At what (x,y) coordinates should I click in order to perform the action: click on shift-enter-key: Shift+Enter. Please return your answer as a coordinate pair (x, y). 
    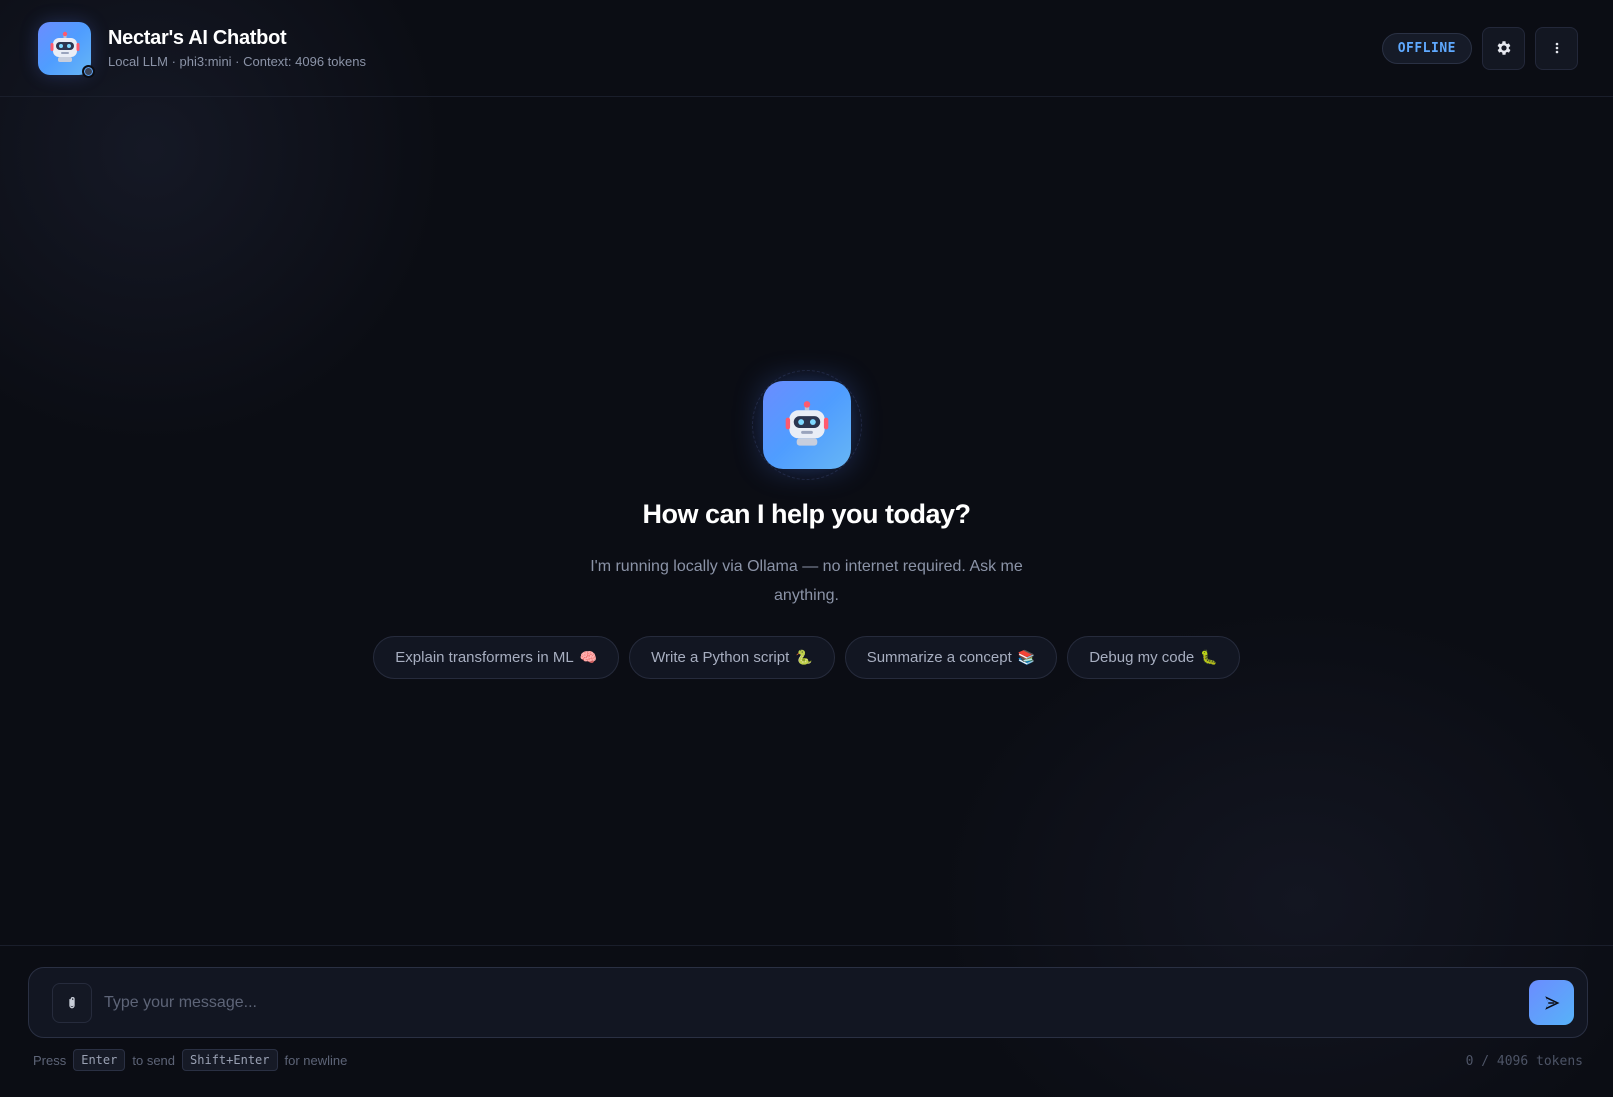
    Looking at the image, I should click on (230, 1060).